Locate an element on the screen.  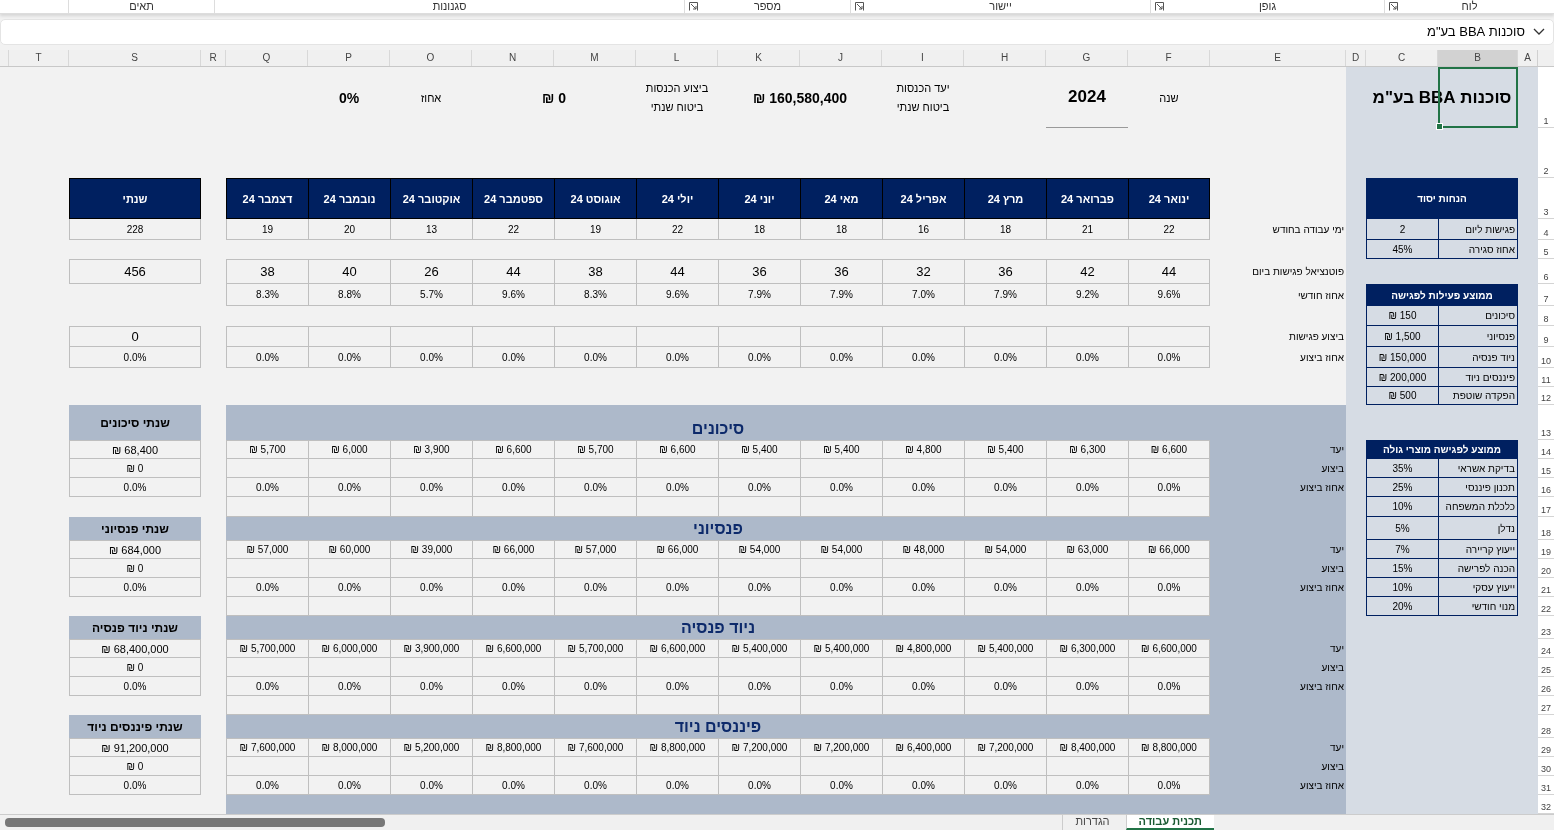
sheet-tab: הגדרות is located at coordinates (1092, 822).